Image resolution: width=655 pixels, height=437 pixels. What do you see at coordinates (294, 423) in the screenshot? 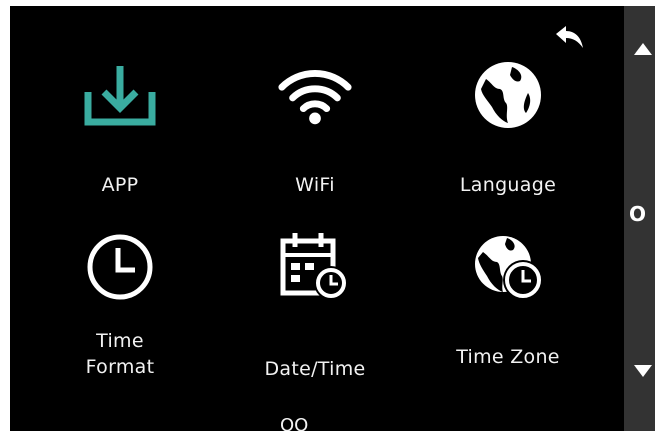
I see `partial-tile-label: OO` at bounding box center [294, 423].